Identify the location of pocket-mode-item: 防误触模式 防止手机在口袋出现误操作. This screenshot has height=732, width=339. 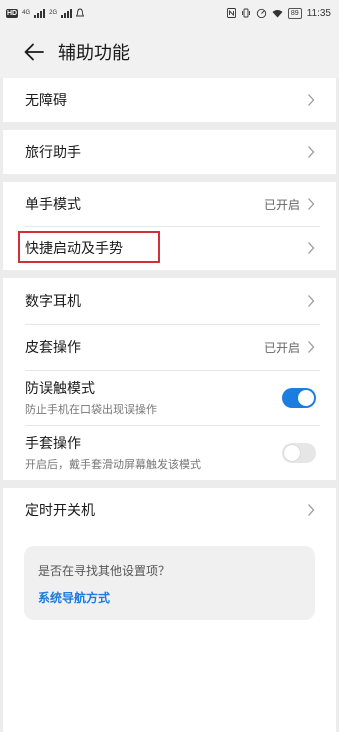
(169, 397).